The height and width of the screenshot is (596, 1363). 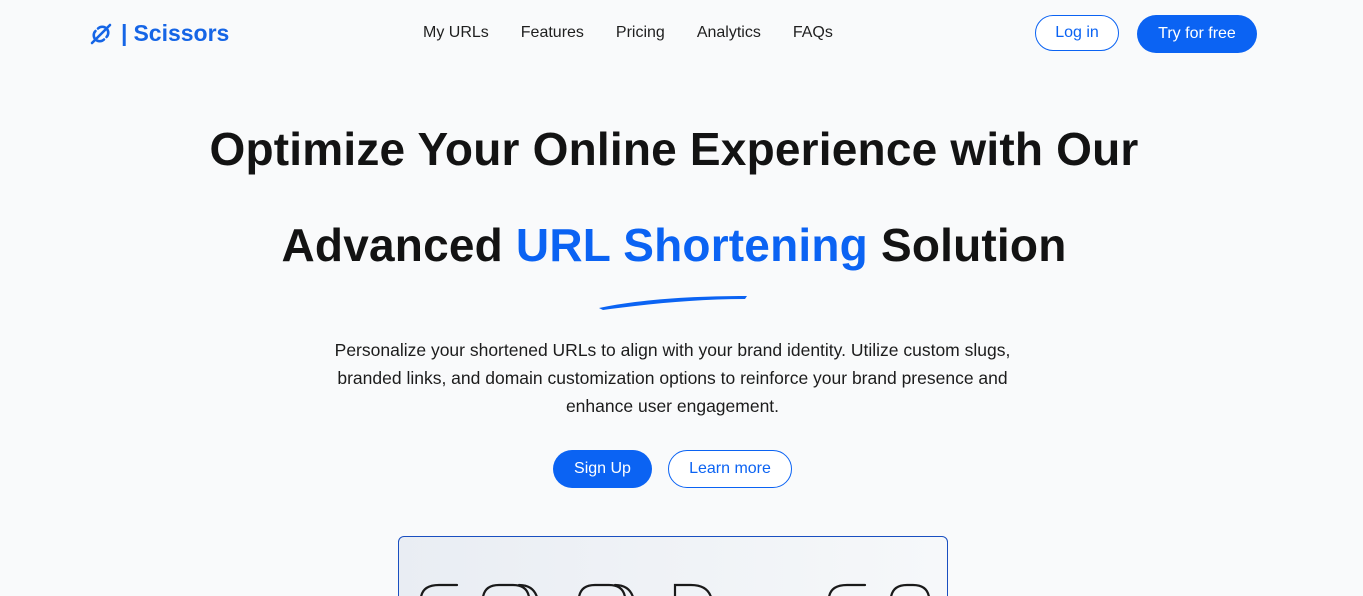 I want to click on nav-link-analytics: Analytics, so click(x=729, y=33).